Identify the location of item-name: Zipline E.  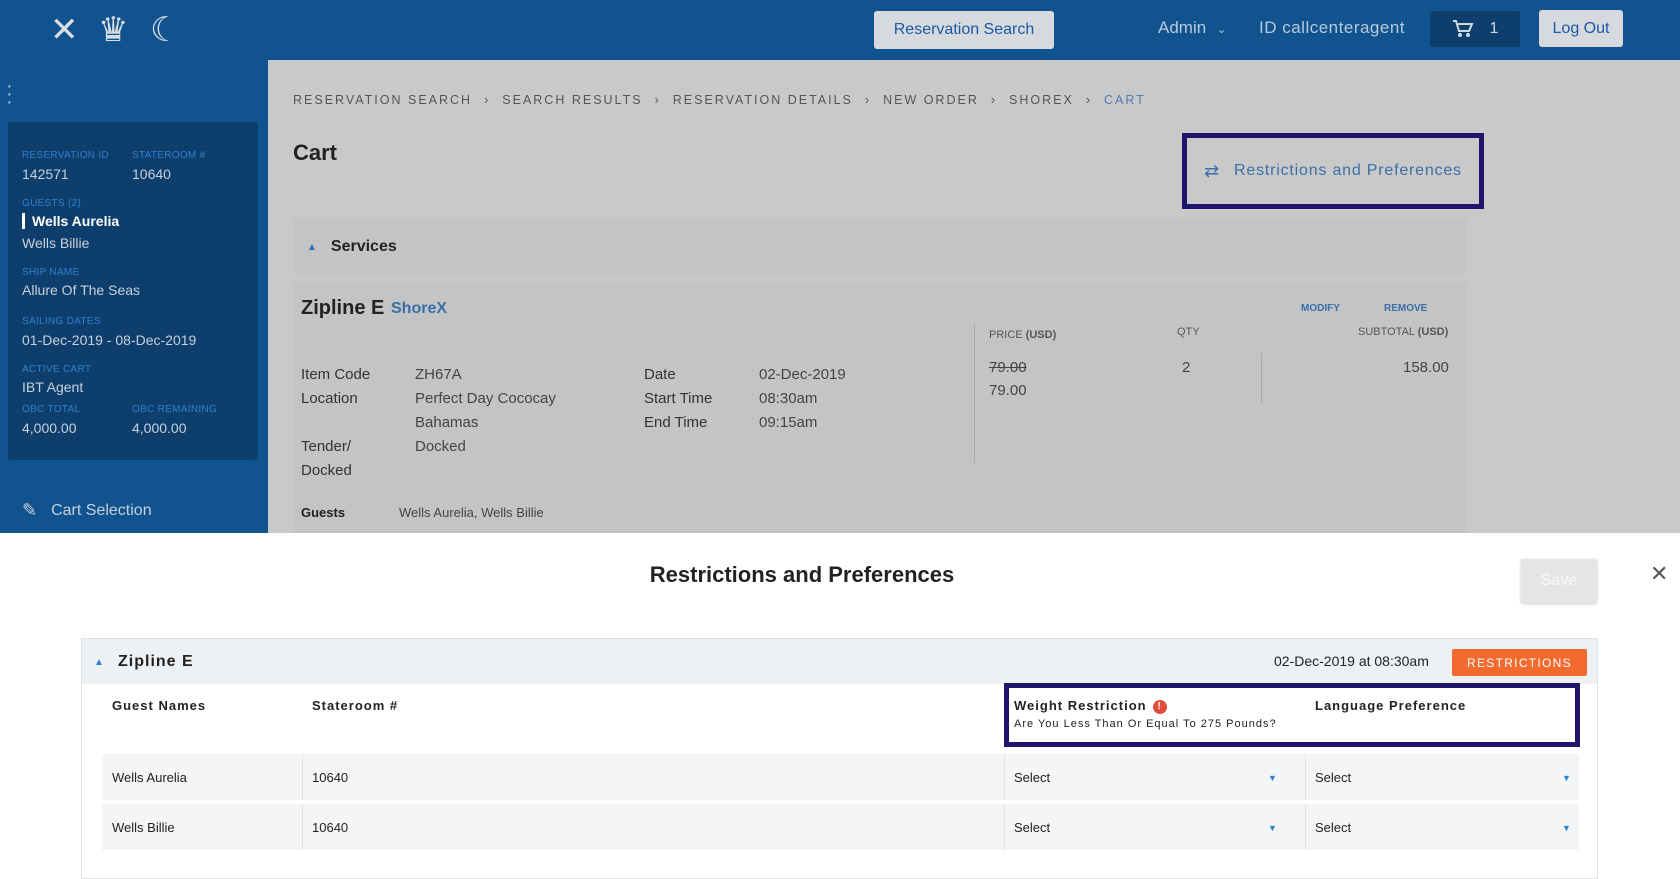
(343, 308).